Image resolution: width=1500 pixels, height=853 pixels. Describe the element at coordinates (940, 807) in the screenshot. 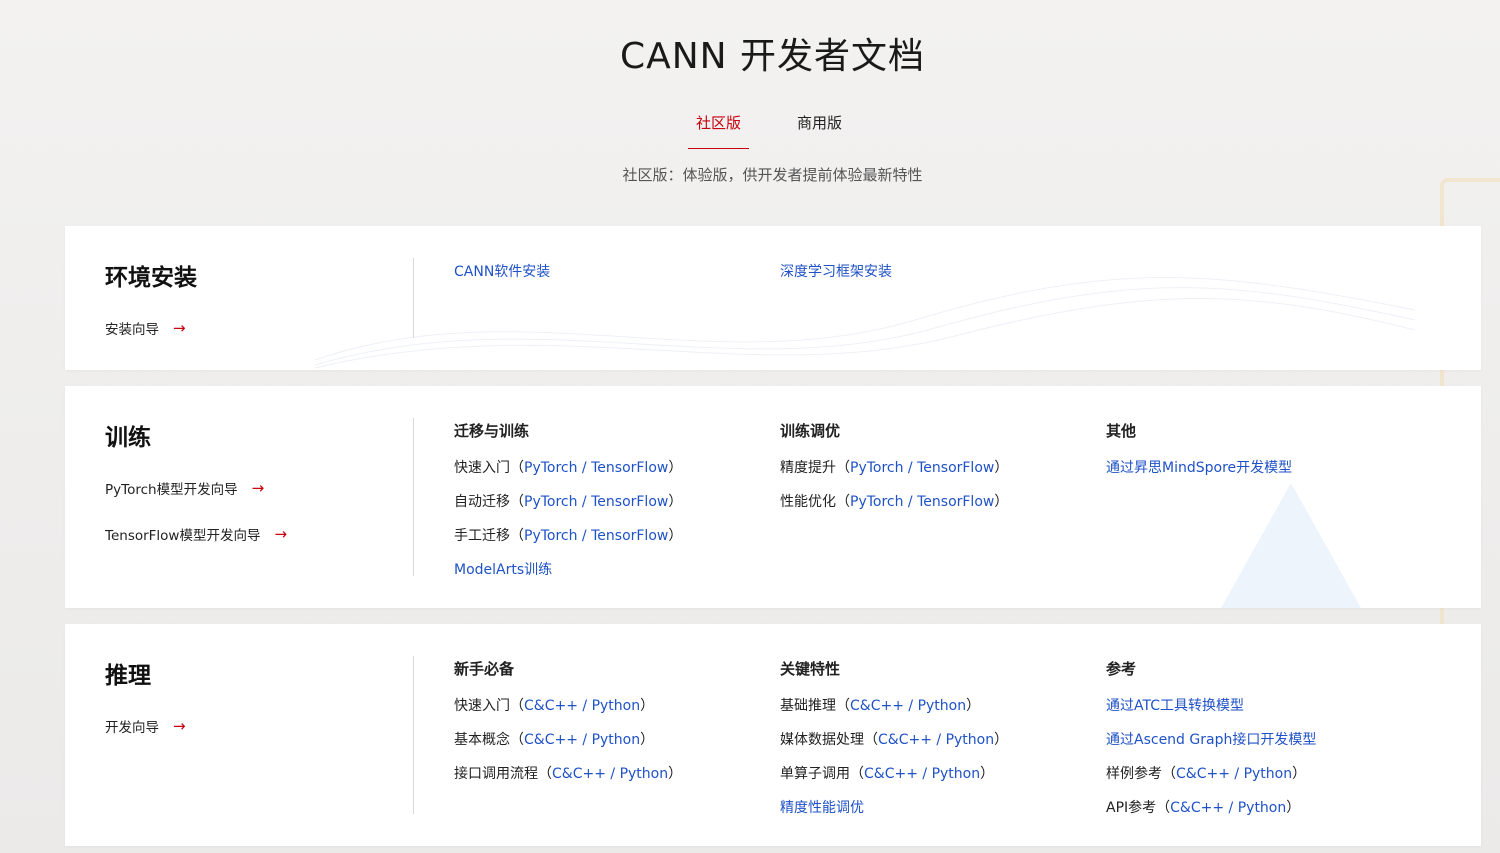

I see `precision-tuning-link: 精度性能调优` at that location.